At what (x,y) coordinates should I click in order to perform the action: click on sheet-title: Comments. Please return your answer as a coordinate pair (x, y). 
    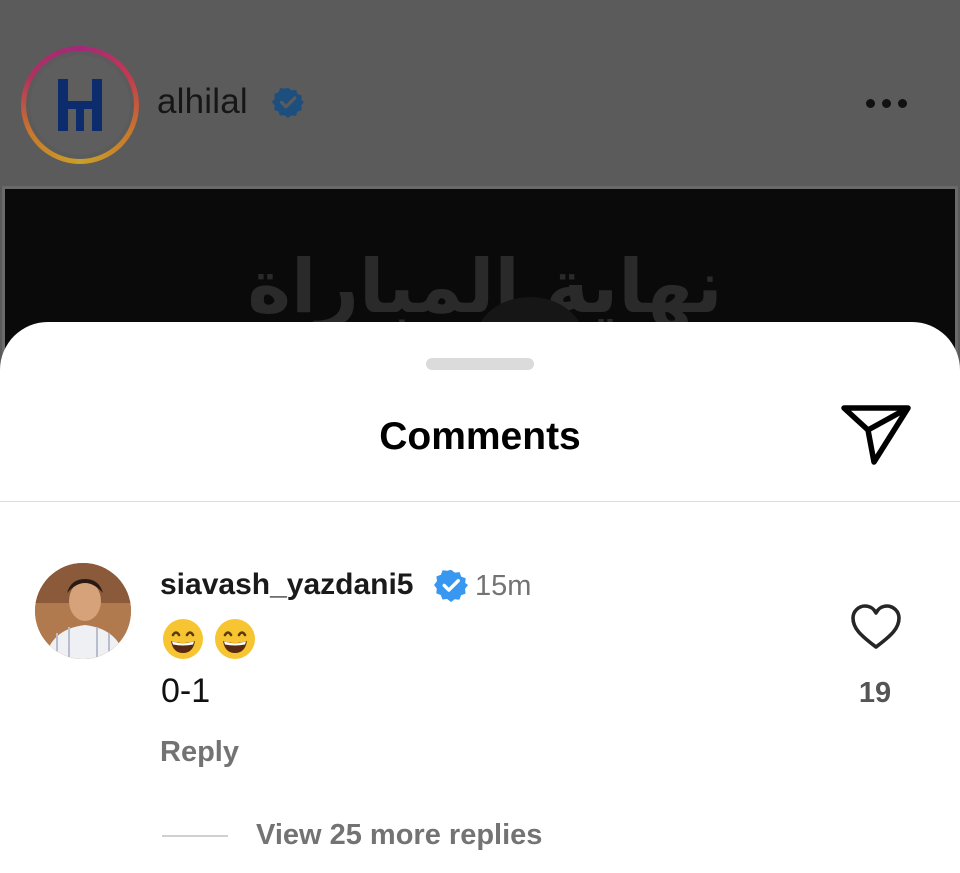
    Looking at the image, I should click on (480, 436).